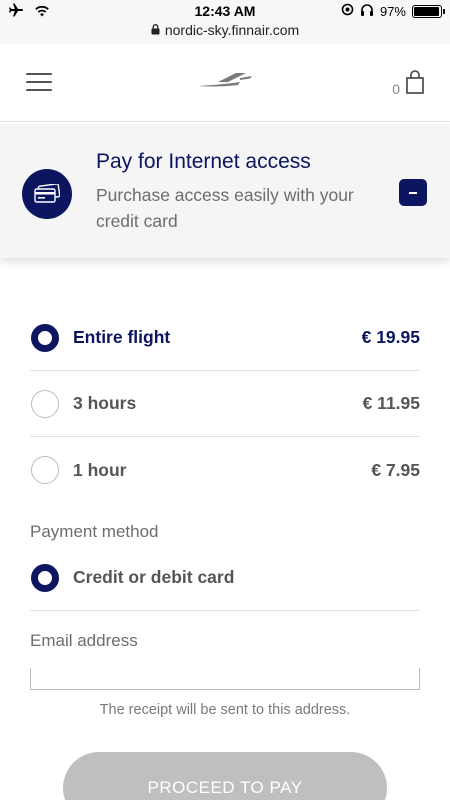 This screenshot has height=800, width=450. I want to click on plan-price: € 19.95, so click(390, 337).